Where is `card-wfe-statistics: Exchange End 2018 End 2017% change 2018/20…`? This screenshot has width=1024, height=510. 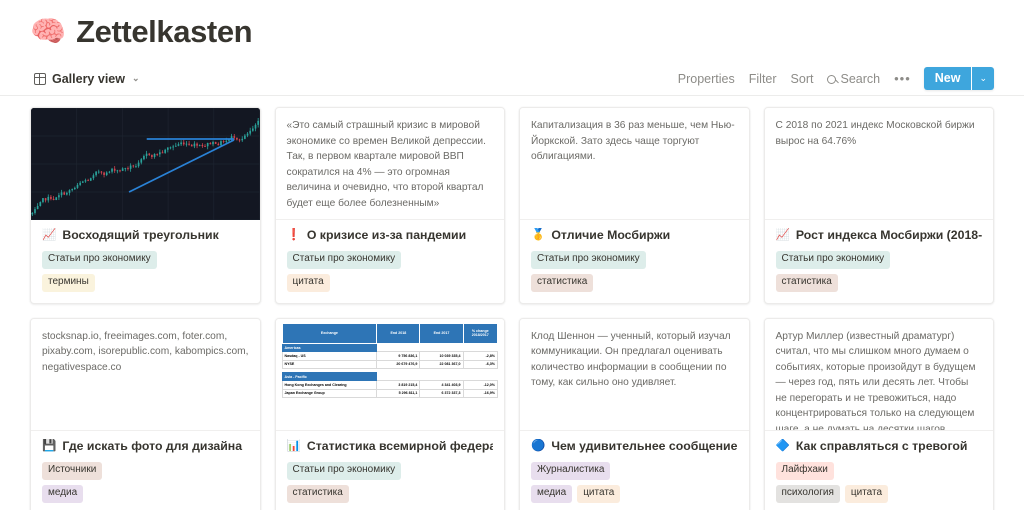 card-wfe-statistics: Exchange End 2018 End 2017% change 2018/20… is located at coordinates (389, 413).